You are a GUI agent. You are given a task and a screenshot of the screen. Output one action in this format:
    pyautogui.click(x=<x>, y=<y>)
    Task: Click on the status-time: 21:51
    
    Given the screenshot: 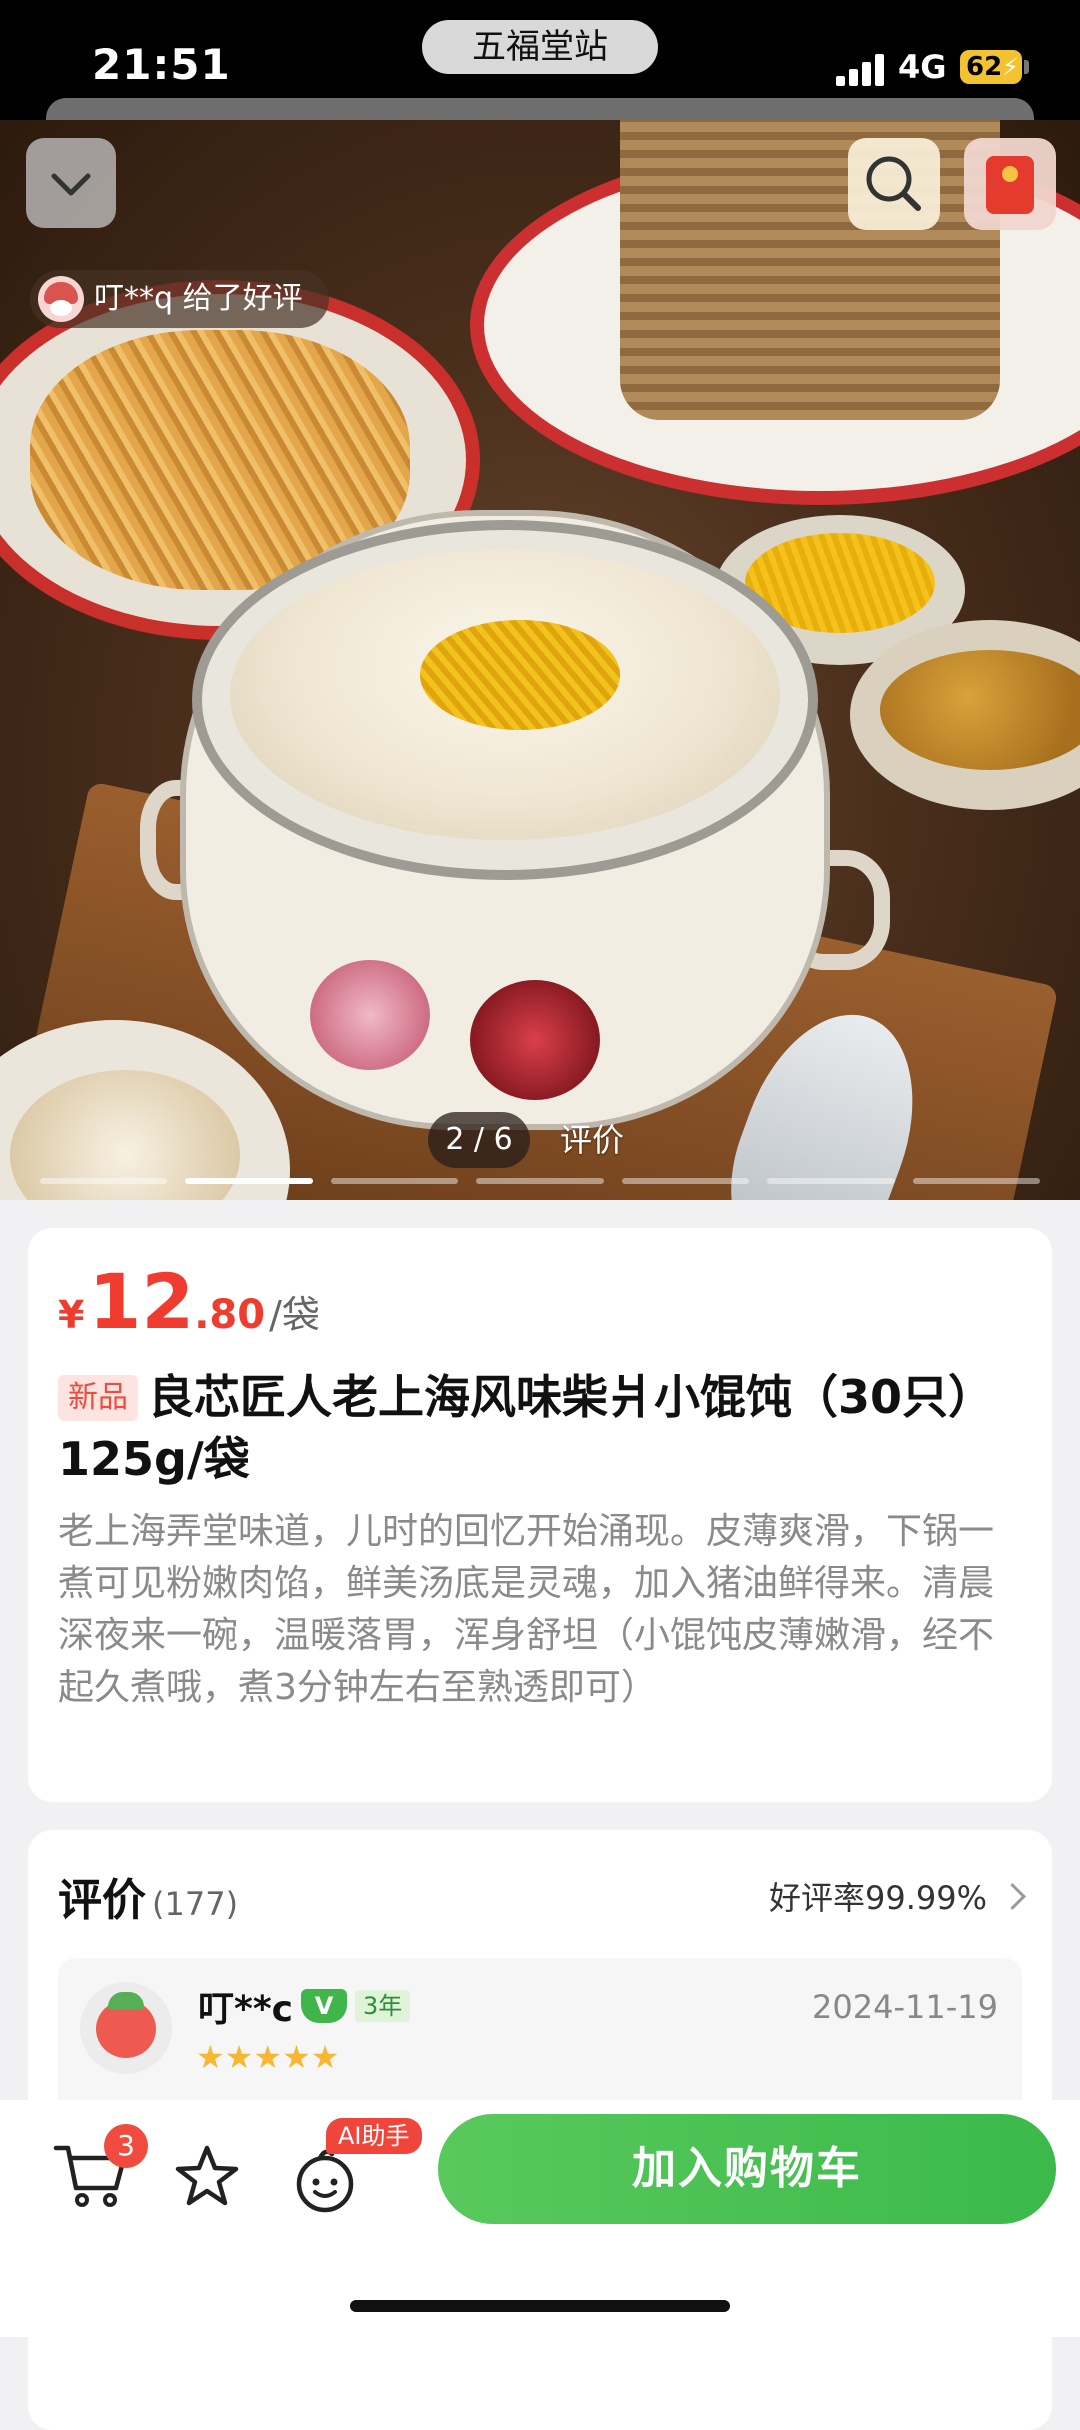 What is the action you would take?
    pyautogui.click(x=161, y=64)
    